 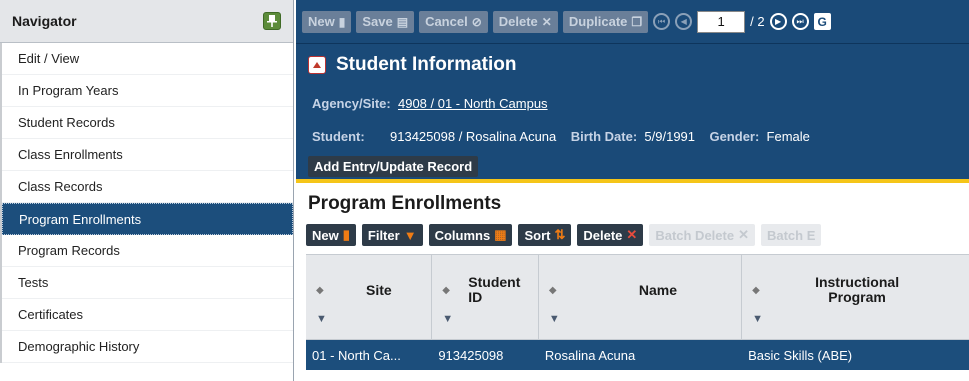 I want to click on nav-item-in-program-years: In Program Years, so click(x=147, y=91).